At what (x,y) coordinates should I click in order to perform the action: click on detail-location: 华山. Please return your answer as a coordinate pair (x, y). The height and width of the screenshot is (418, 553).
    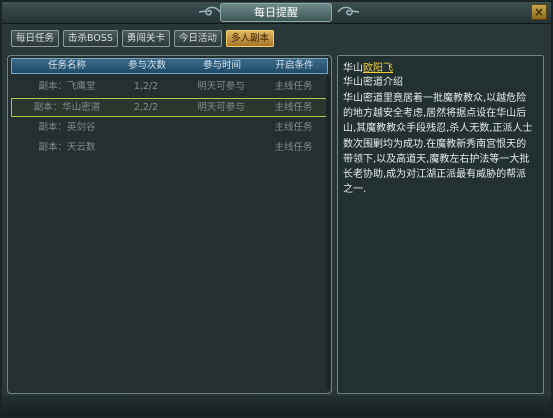
    Looking at the image, I should click on (353, 68).